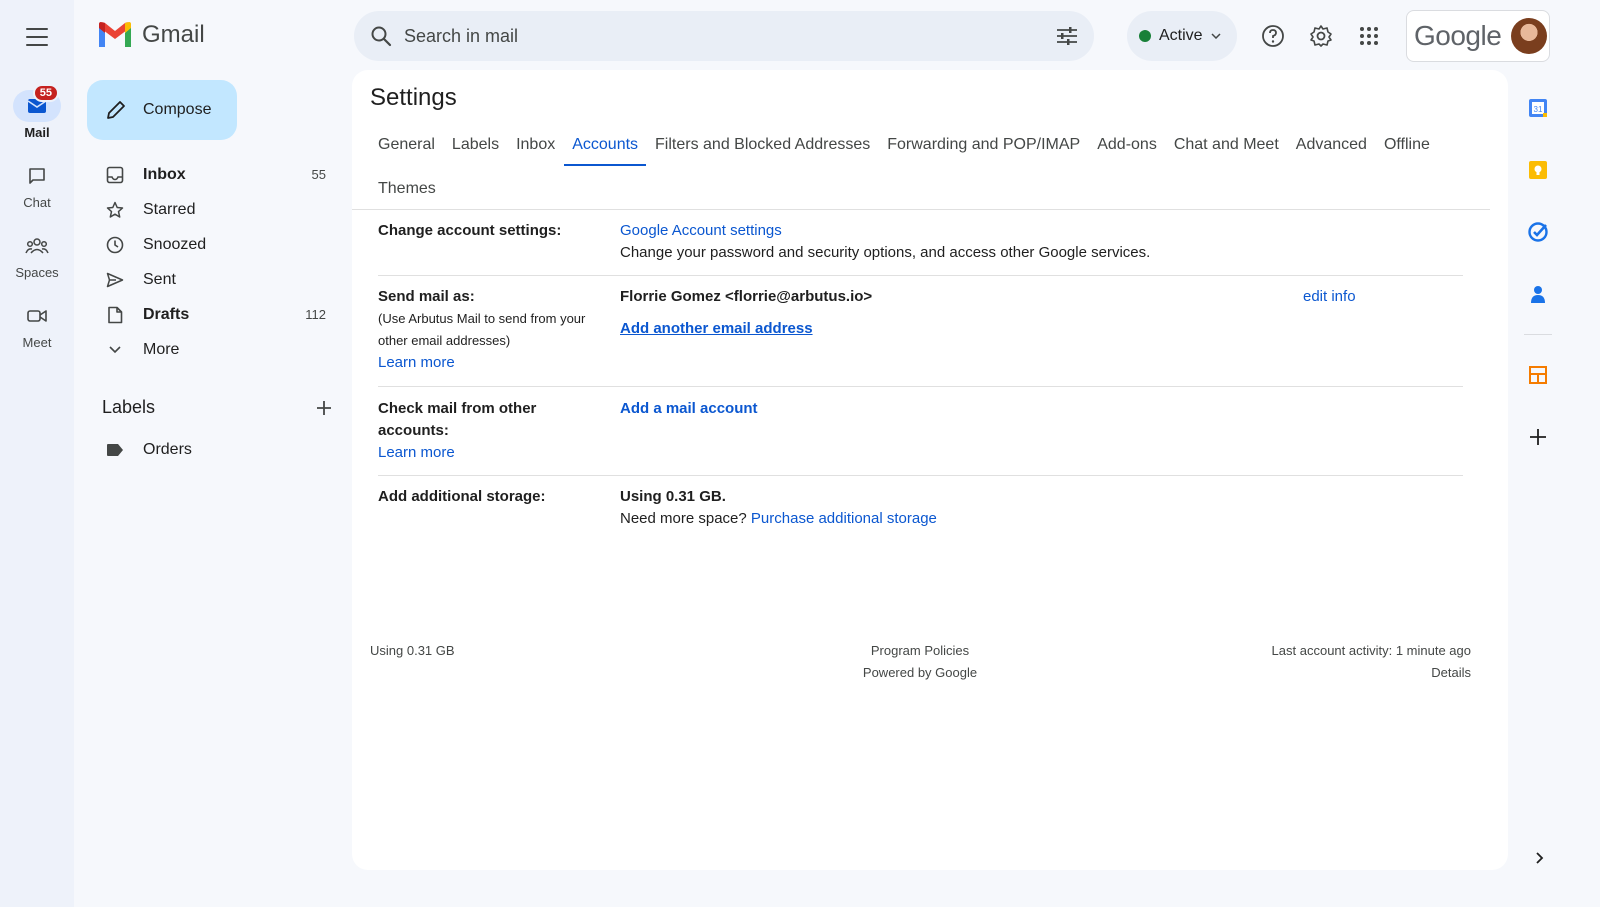 This screenshot has height=907, width=1600. Describe the element at coordinates (1371, 650) in the screenshot. I see `last-activity: Last account activity: 1 minute ago` at that location.